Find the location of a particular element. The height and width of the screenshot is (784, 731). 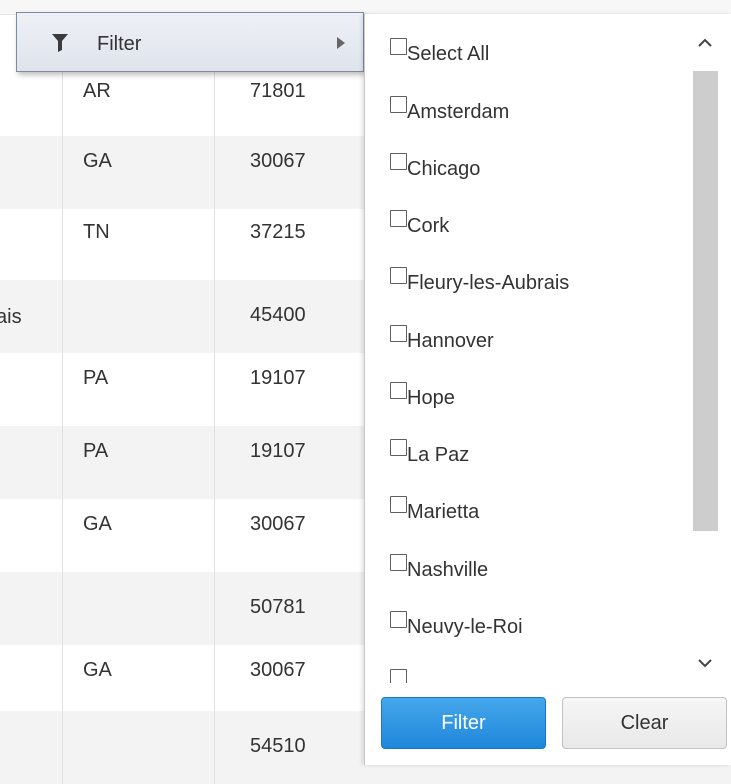

scroll-thumb is located at coordinates (705, 301).